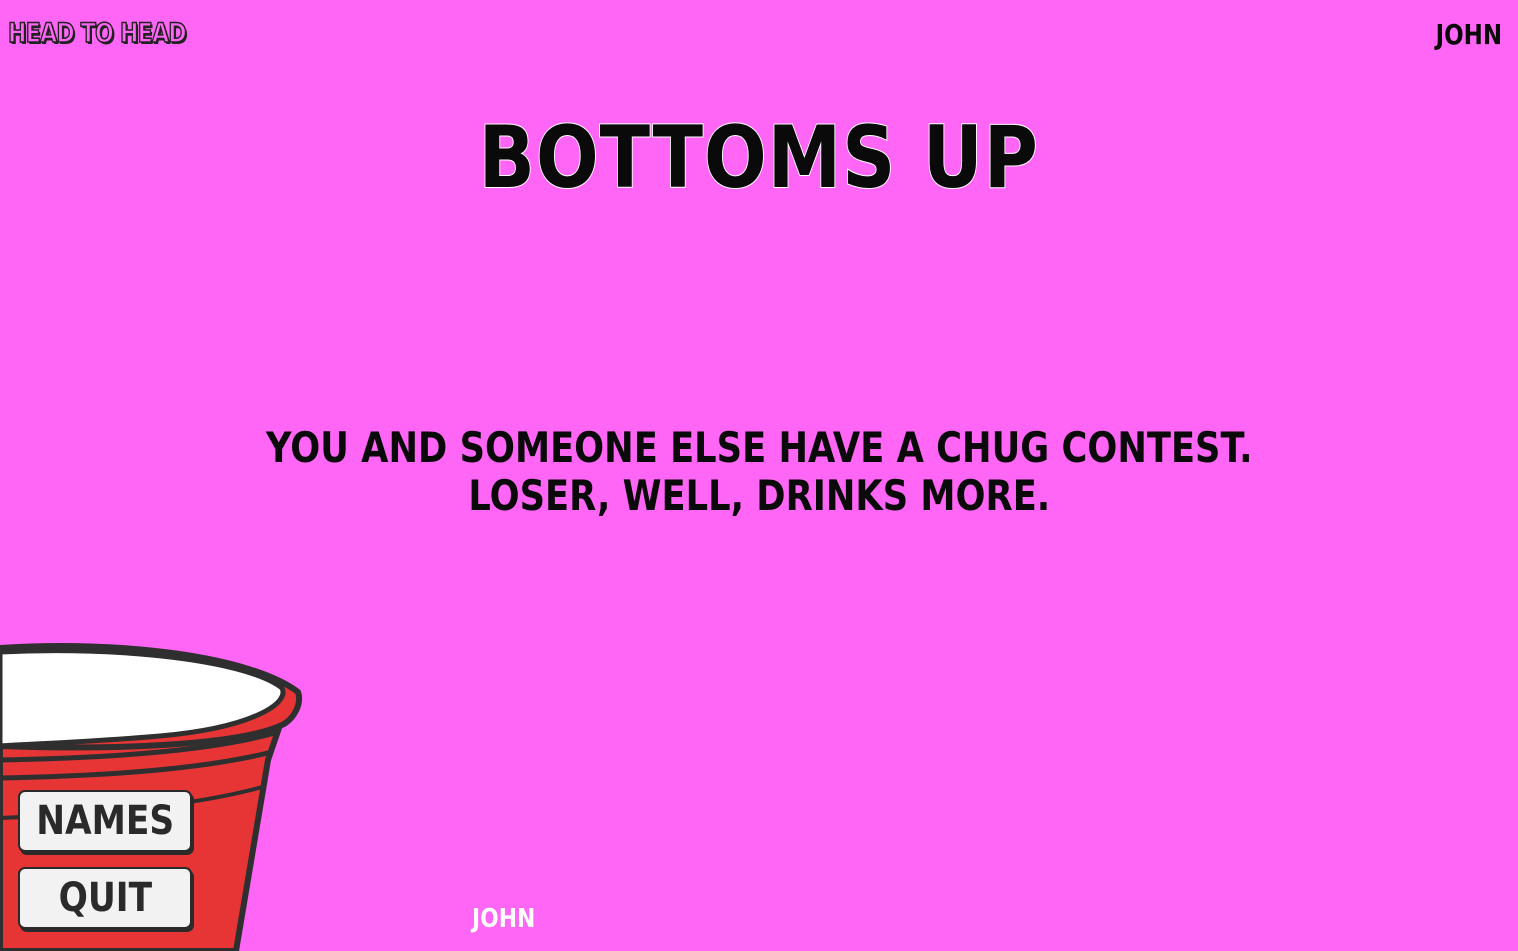  I want to click on next-player-name: JOHN, so click(504, 919).